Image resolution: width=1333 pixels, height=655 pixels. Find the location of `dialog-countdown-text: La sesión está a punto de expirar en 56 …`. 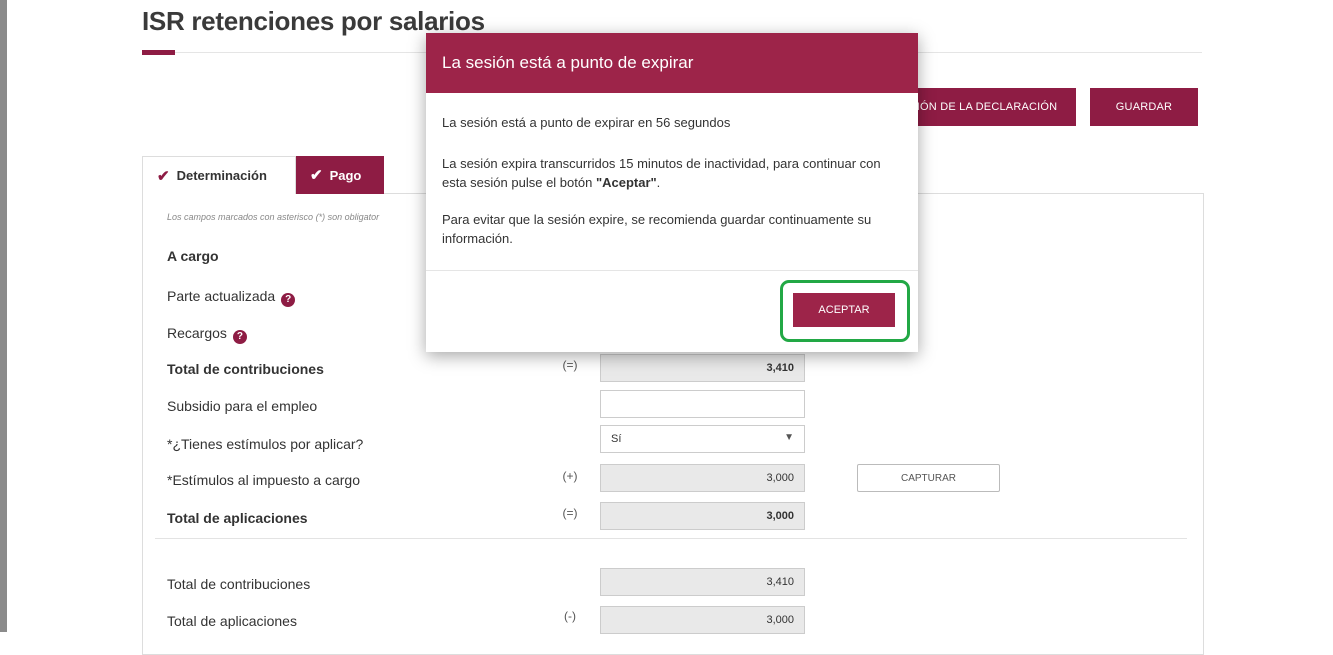

dialog-countdown-text: La sesión está a punto de expirar en 56 … is located at coordinates (586, 122).